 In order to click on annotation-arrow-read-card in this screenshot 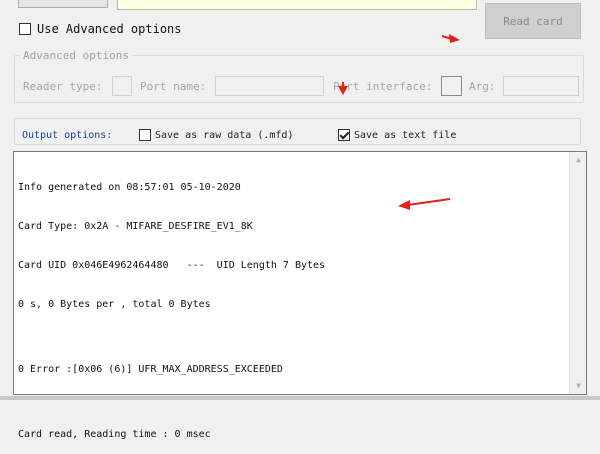, I will do `click(450, 38)`.